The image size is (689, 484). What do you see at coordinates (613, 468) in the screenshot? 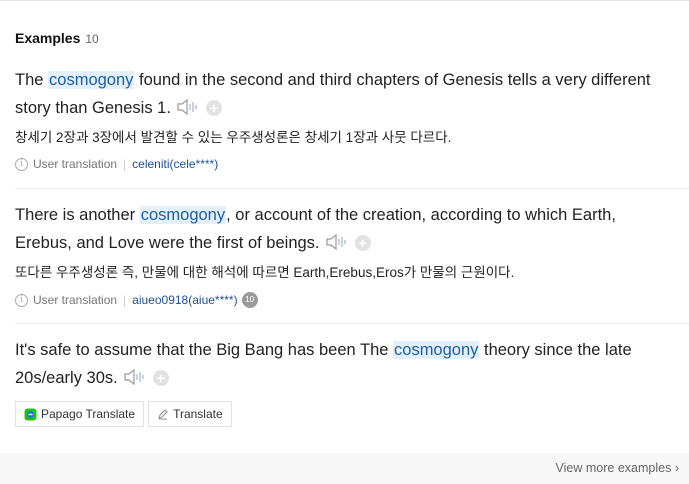
I see `view-more-label: View more examples` at bounding box center [613, 468].